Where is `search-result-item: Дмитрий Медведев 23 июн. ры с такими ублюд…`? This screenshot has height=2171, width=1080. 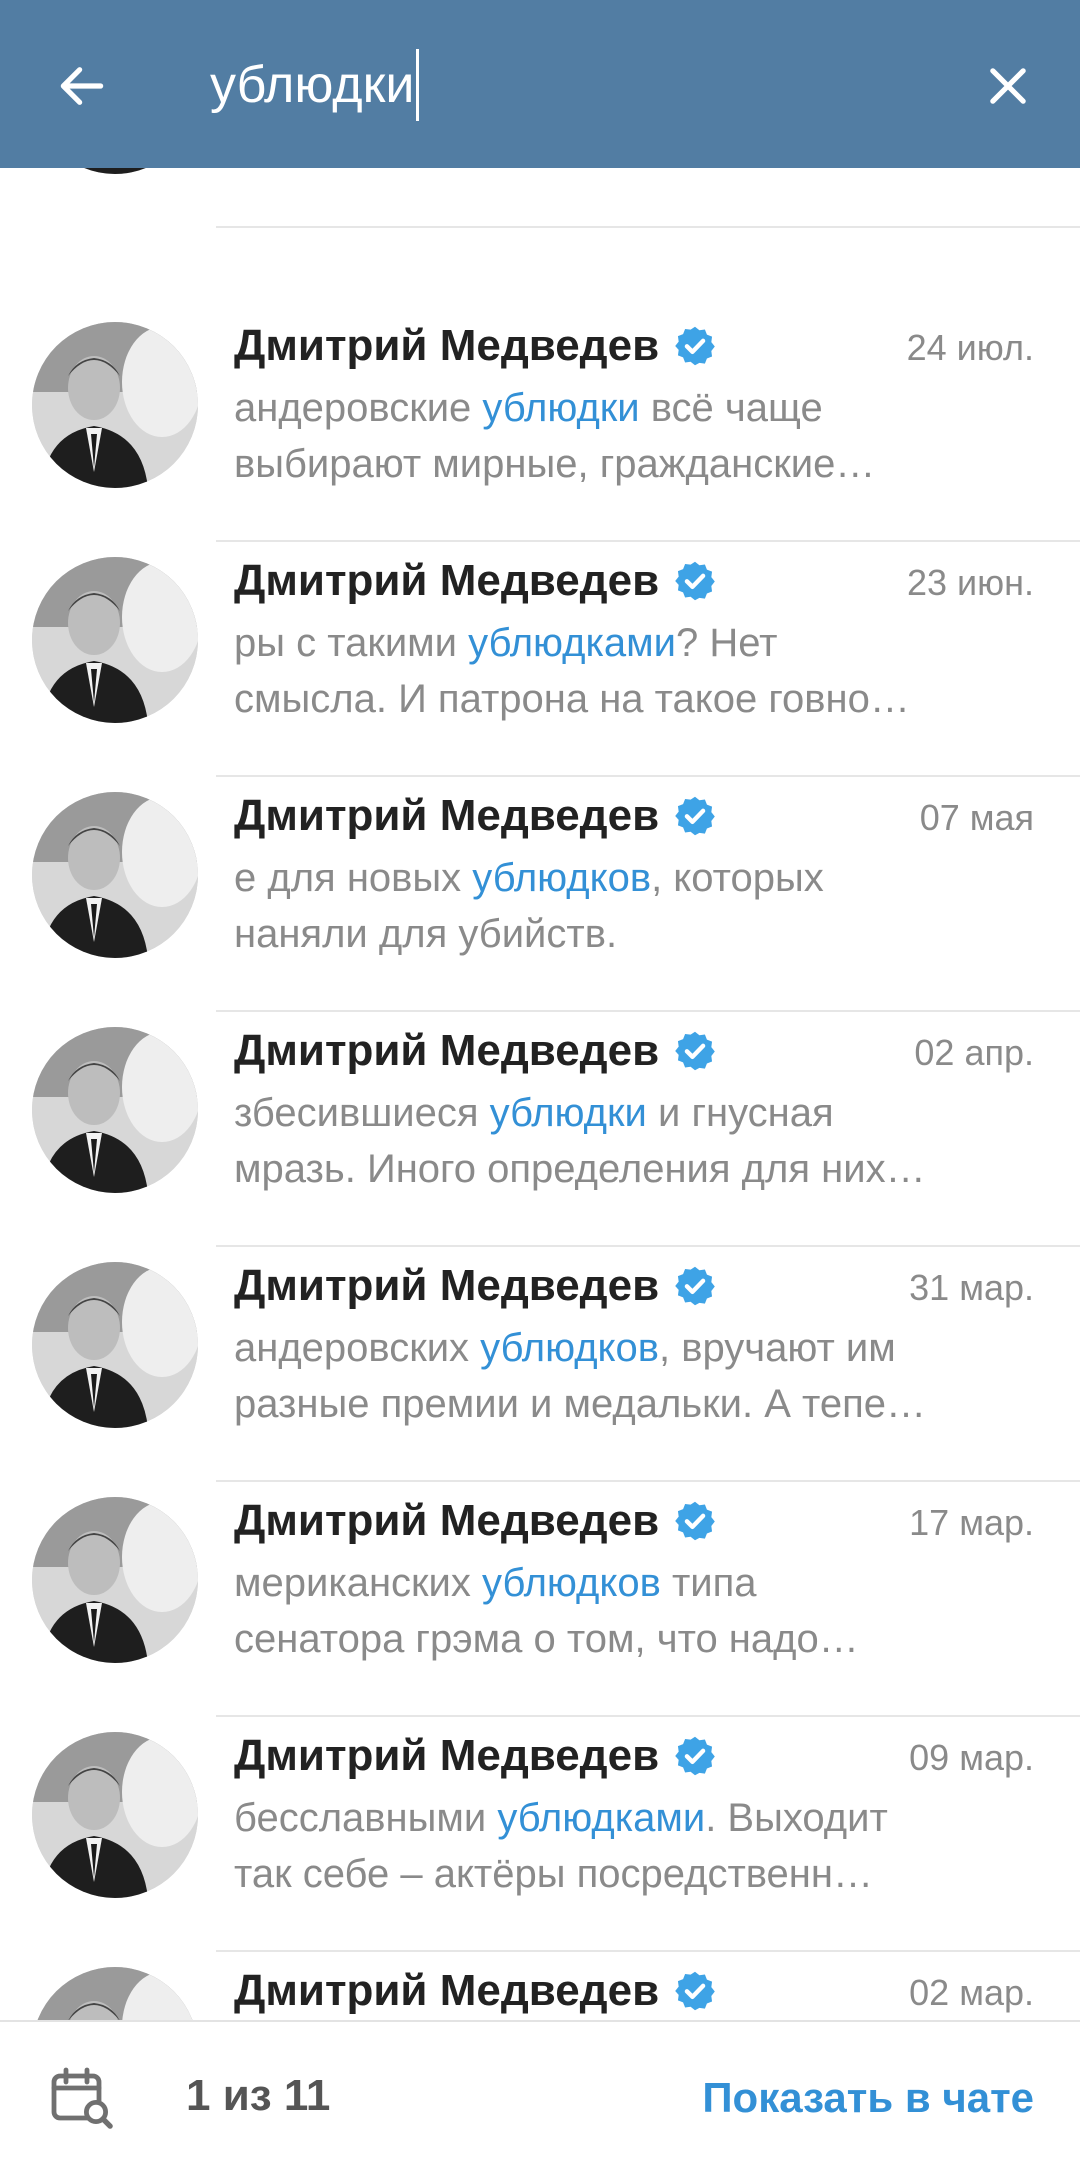 search-result-item: Дмитрий Медведев 23 июн. ры с такими ублюд… is located at coordinates (540, 660).